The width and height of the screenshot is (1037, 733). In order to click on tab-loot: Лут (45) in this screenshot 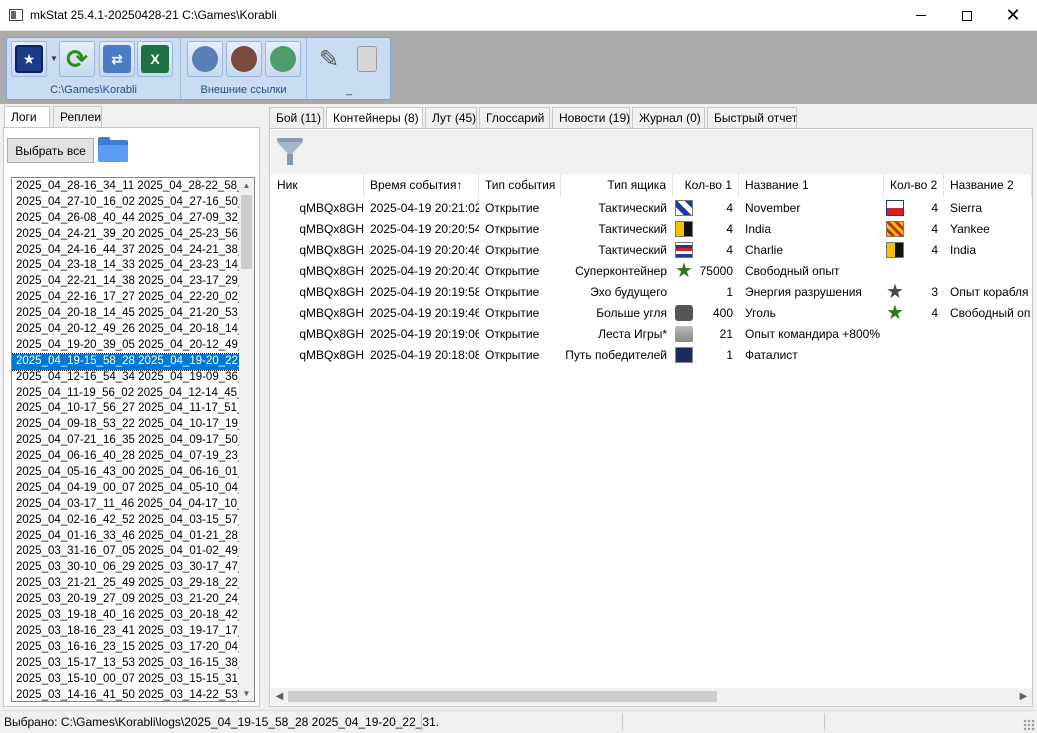, I will do `click(451, 118)`.